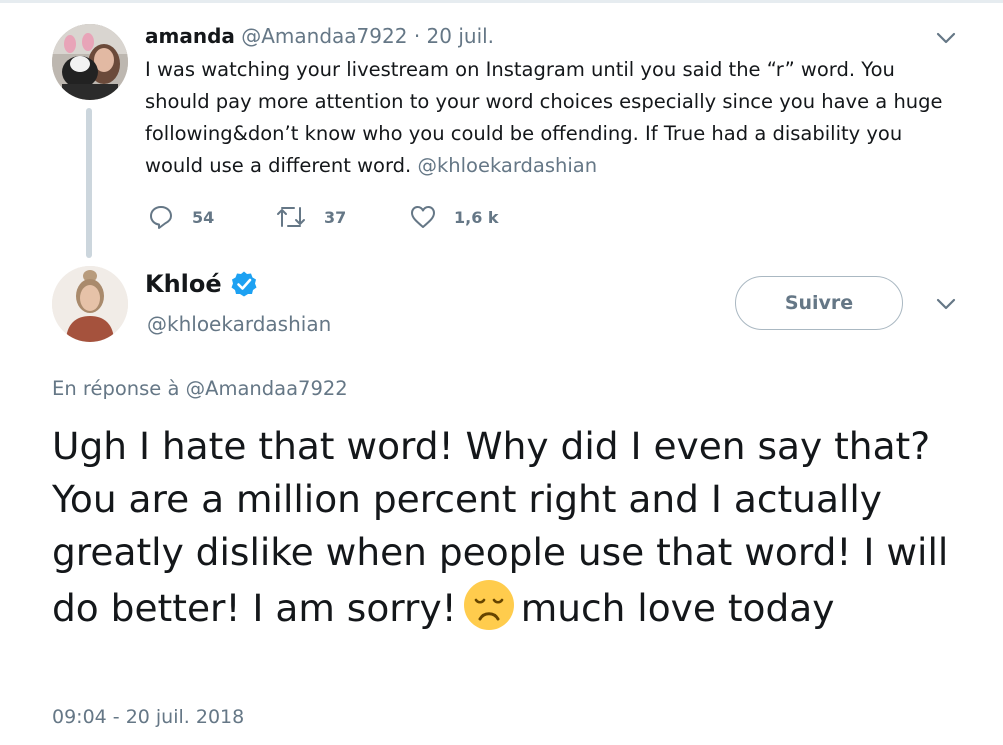 The width and height of the screenshot is (1003, 745). I want to click on reply-button: 54, so click(212, 217).